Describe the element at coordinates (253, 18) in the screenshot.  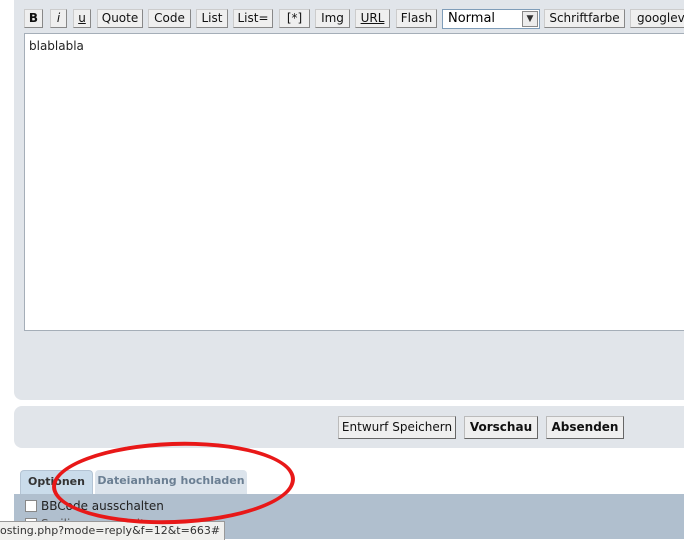
I see `ordered-list-button: List=` at that location.